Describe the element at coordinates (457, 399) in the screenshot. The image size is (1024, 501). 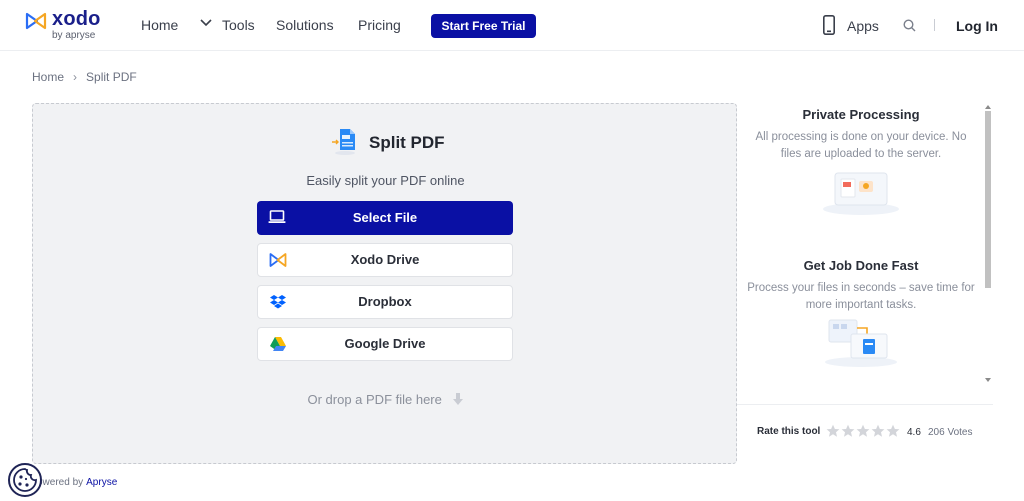
I see `down-arrow-icon` at that location.